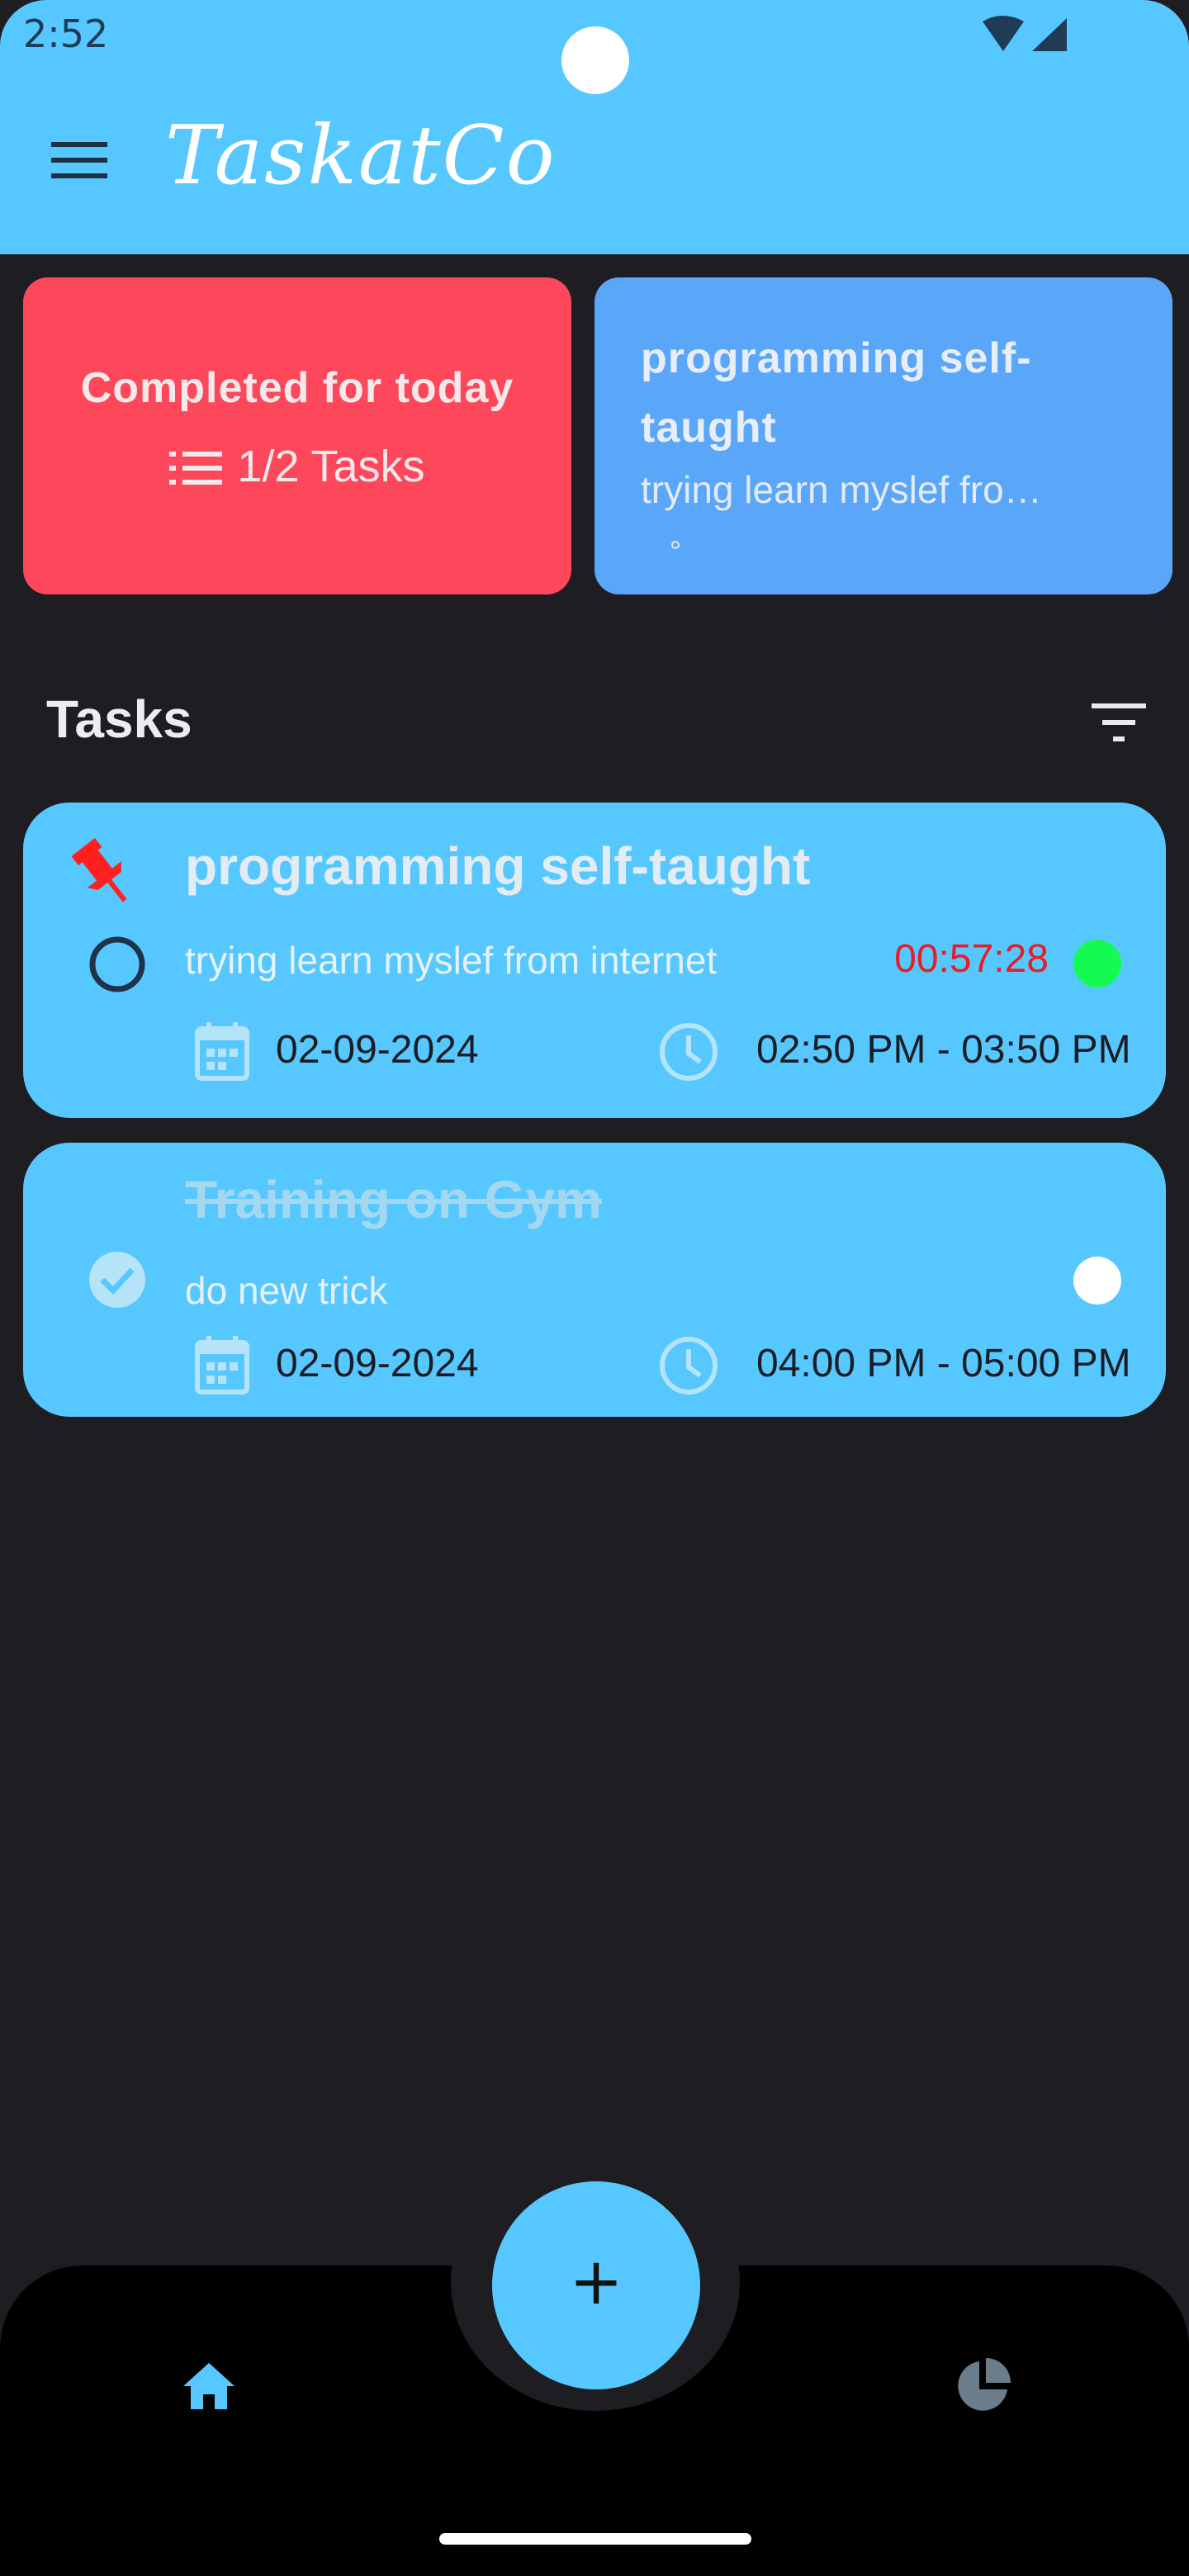  I want to click on uncompleted-circle-icon, so click(117, 964).